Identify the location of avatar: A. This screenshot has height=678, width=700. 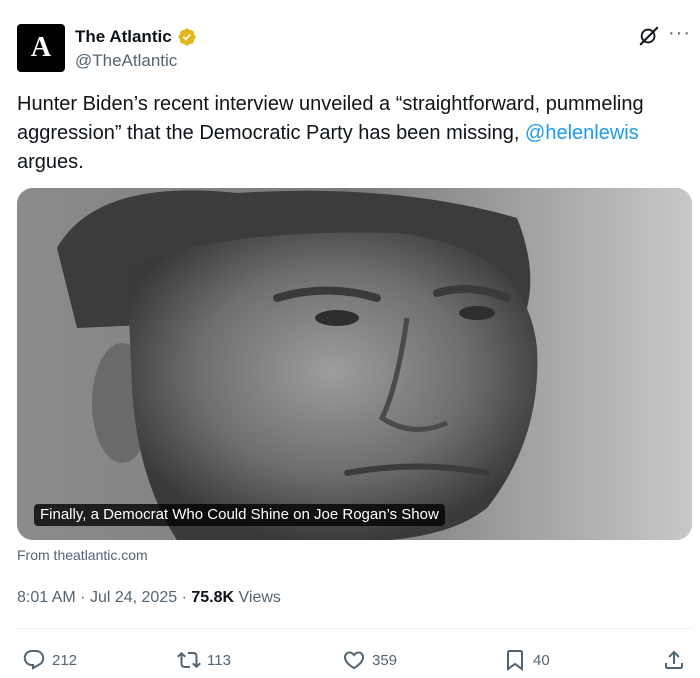
(41, 48).